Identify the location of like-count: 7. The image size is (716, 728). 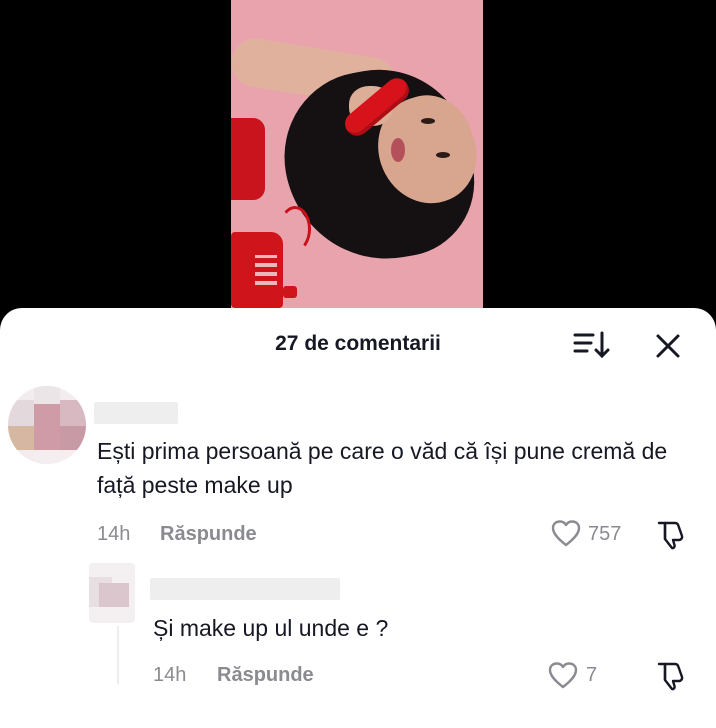
(592, 675).